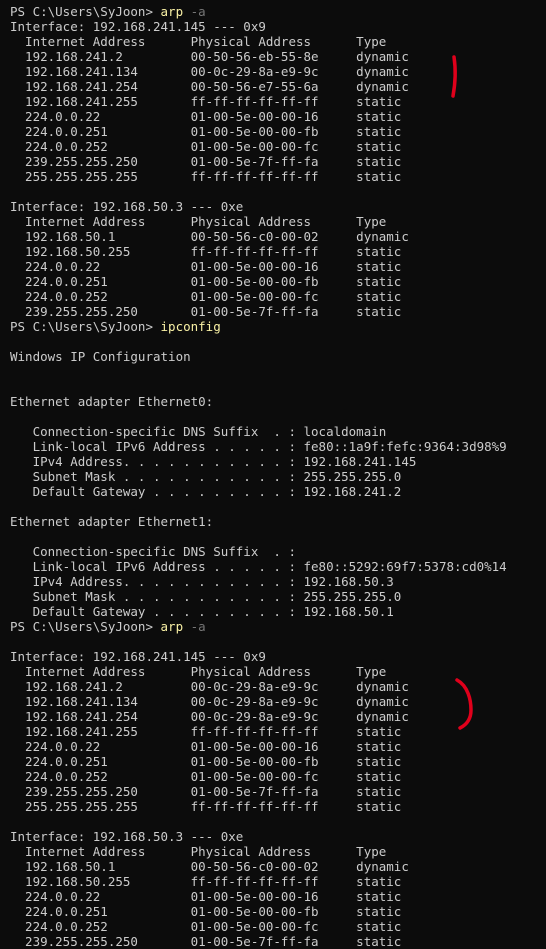  Describe the element at coordinates (190, 326) in the screenshot. I see `command-text: ipconfig` at that location.